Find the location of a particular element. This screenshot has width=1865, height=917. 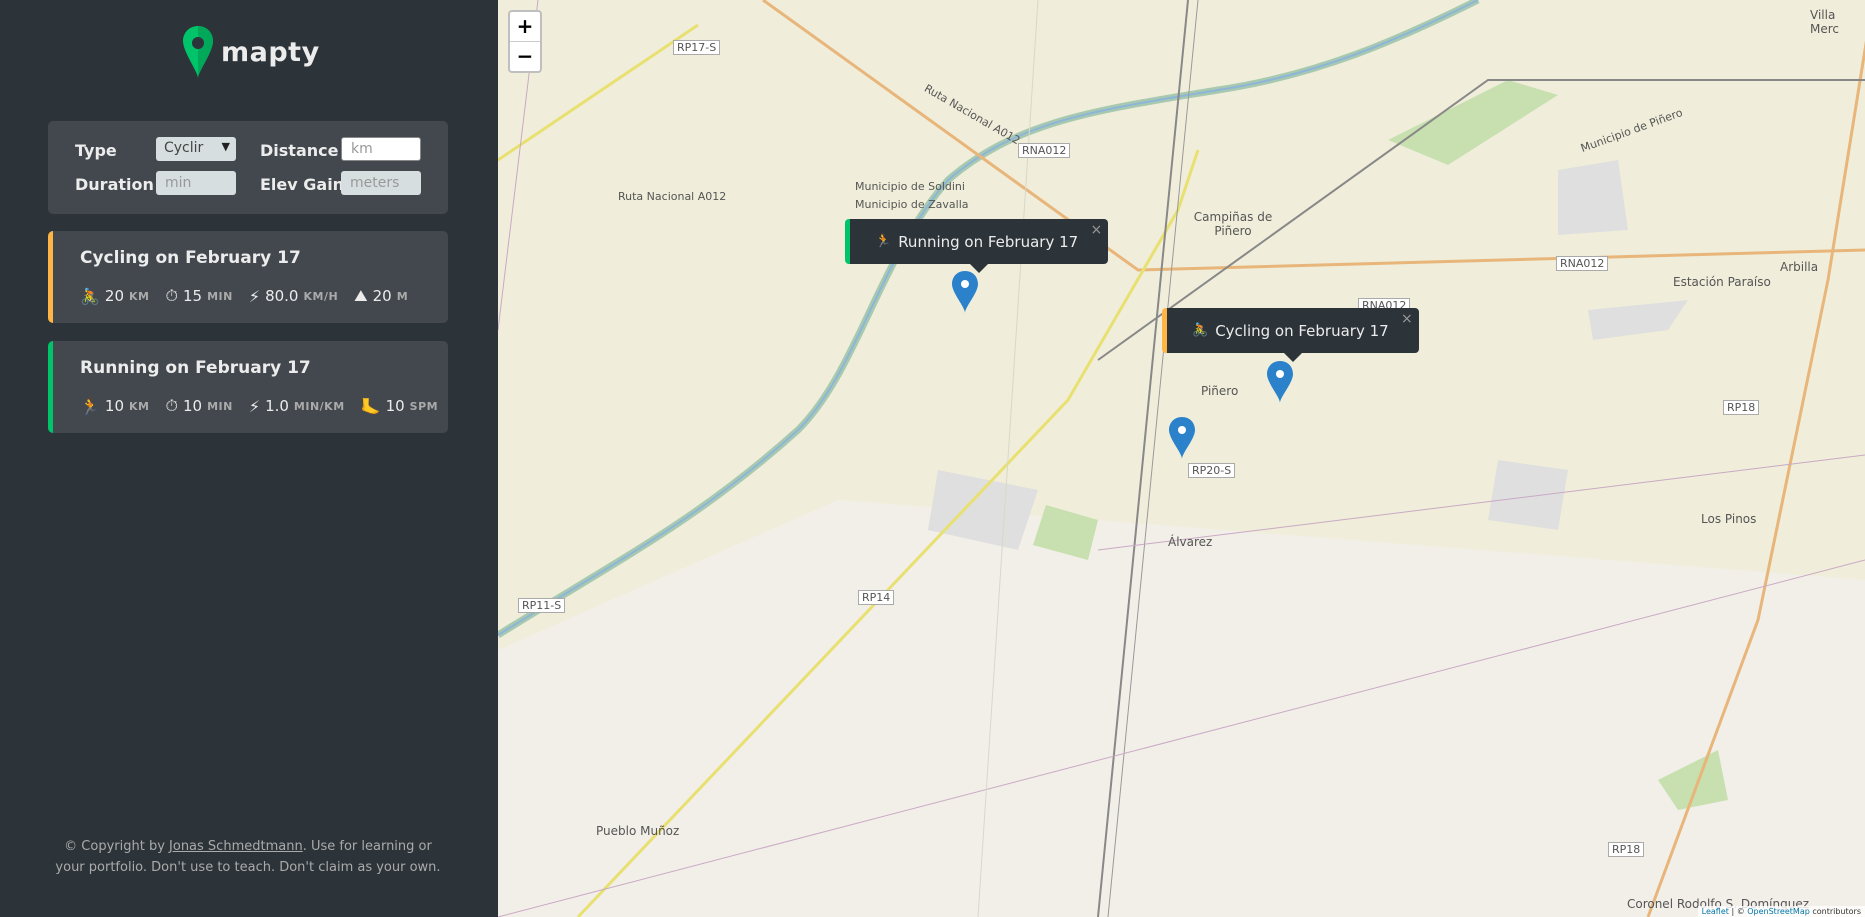

workout-duration: ⏱ 15 MIN is located at coordinates (199, 296).